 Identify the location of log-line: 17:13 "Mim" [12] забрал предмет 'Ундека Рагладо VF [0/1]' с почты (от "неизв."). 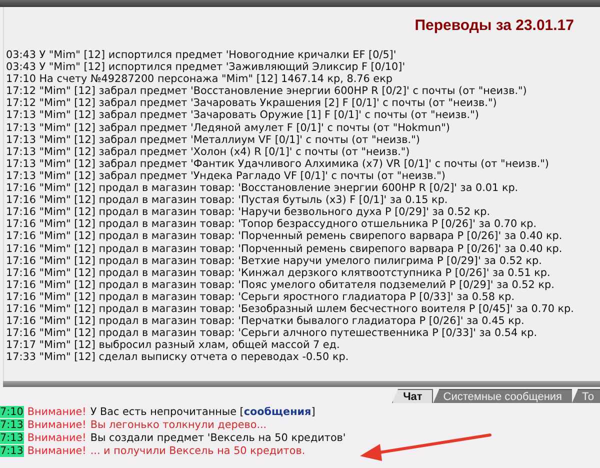
(226, 176).